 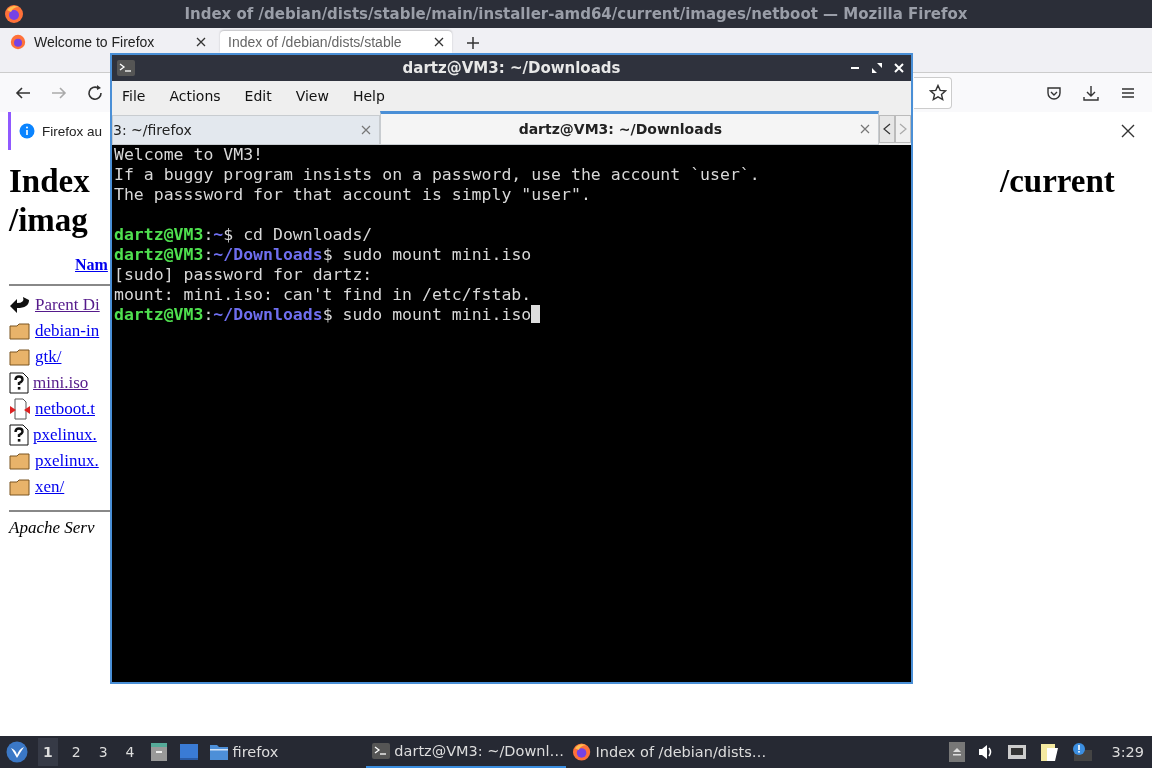 What do you see at coordinates (108, 42) in the screenshot?
I see `browser-tab: Welcome to Firefox` at bounding box center [108, 42].